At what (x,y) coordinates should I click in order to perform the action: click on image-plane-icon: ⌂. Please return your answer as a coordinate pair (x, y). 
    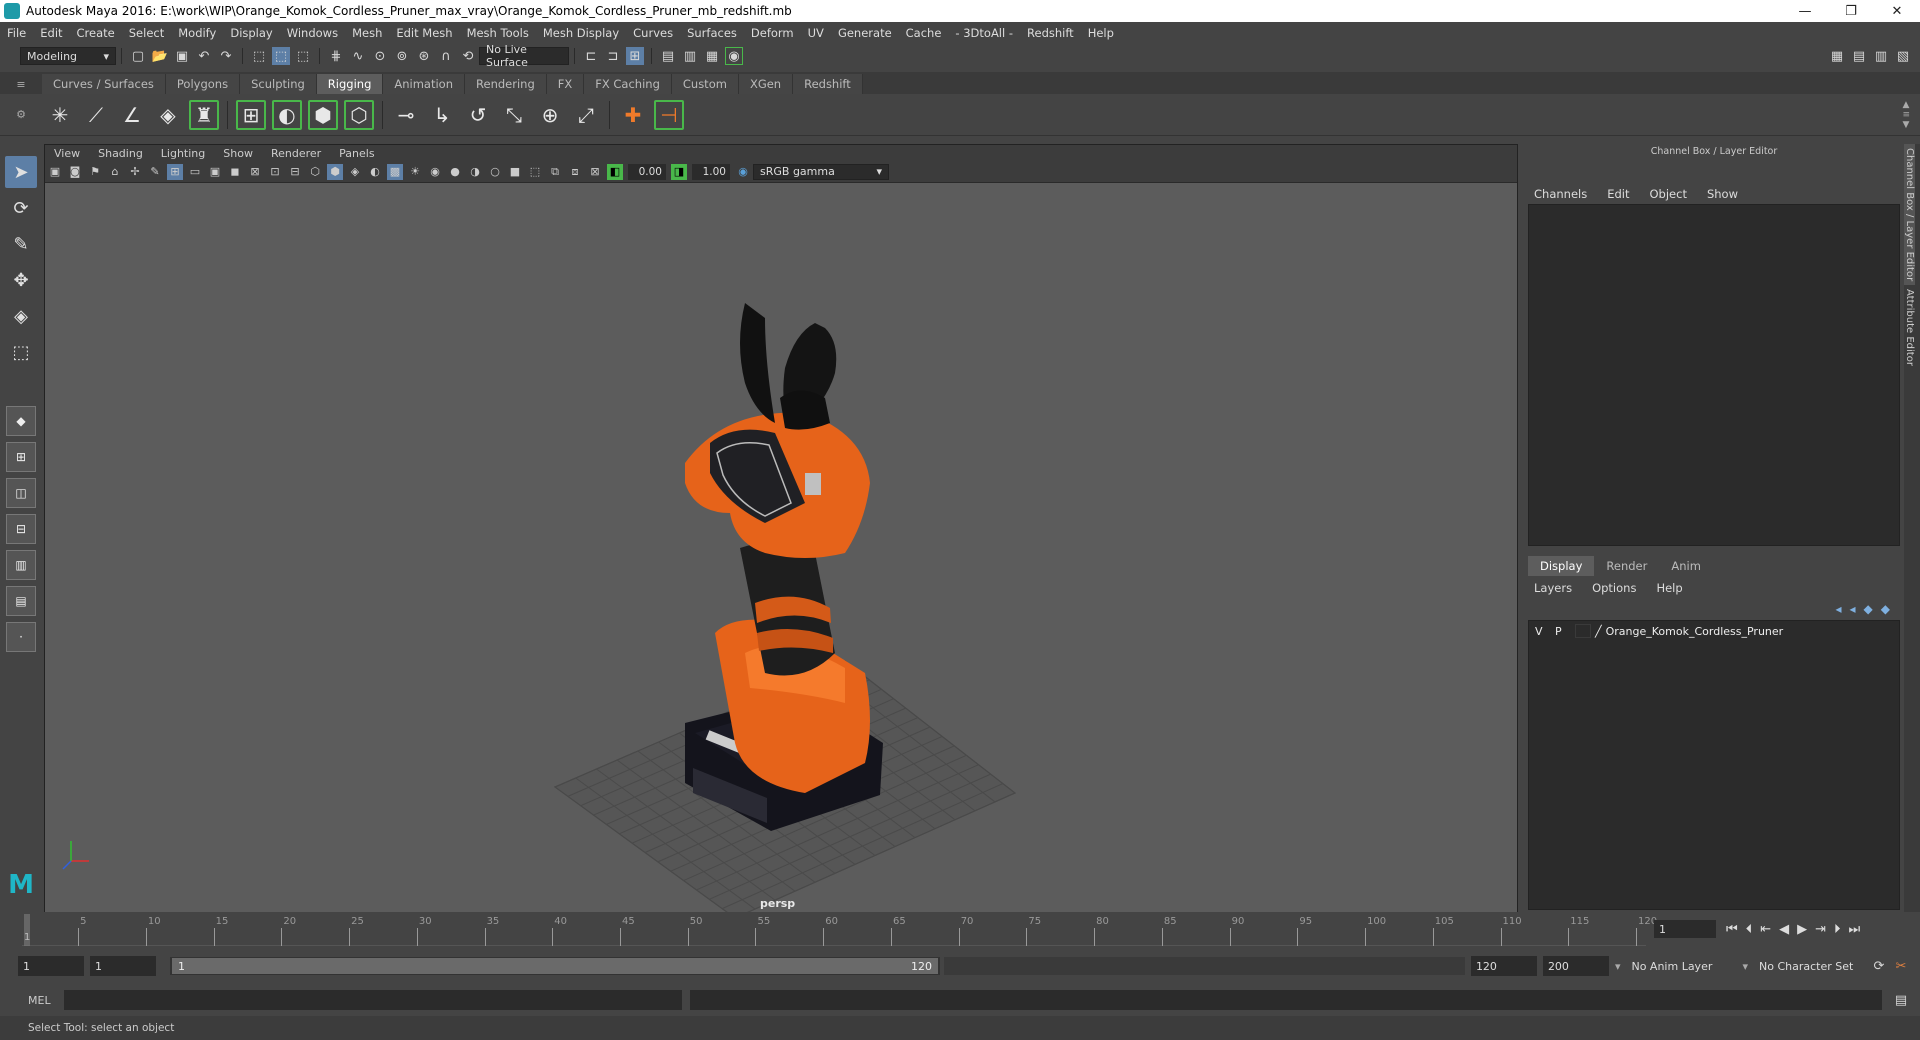
    Looking at the image, I should click on (115, 172).